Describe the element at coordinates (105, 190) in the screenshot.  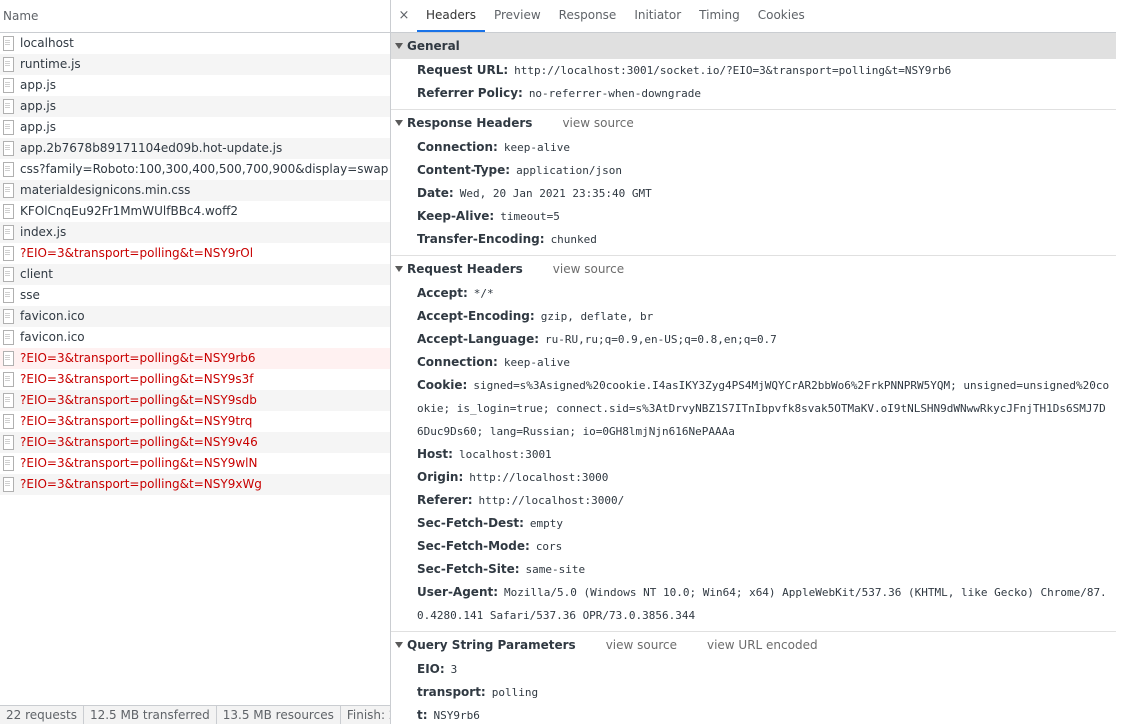
I see `request-name: materialdesignicons.min.css` at that location.